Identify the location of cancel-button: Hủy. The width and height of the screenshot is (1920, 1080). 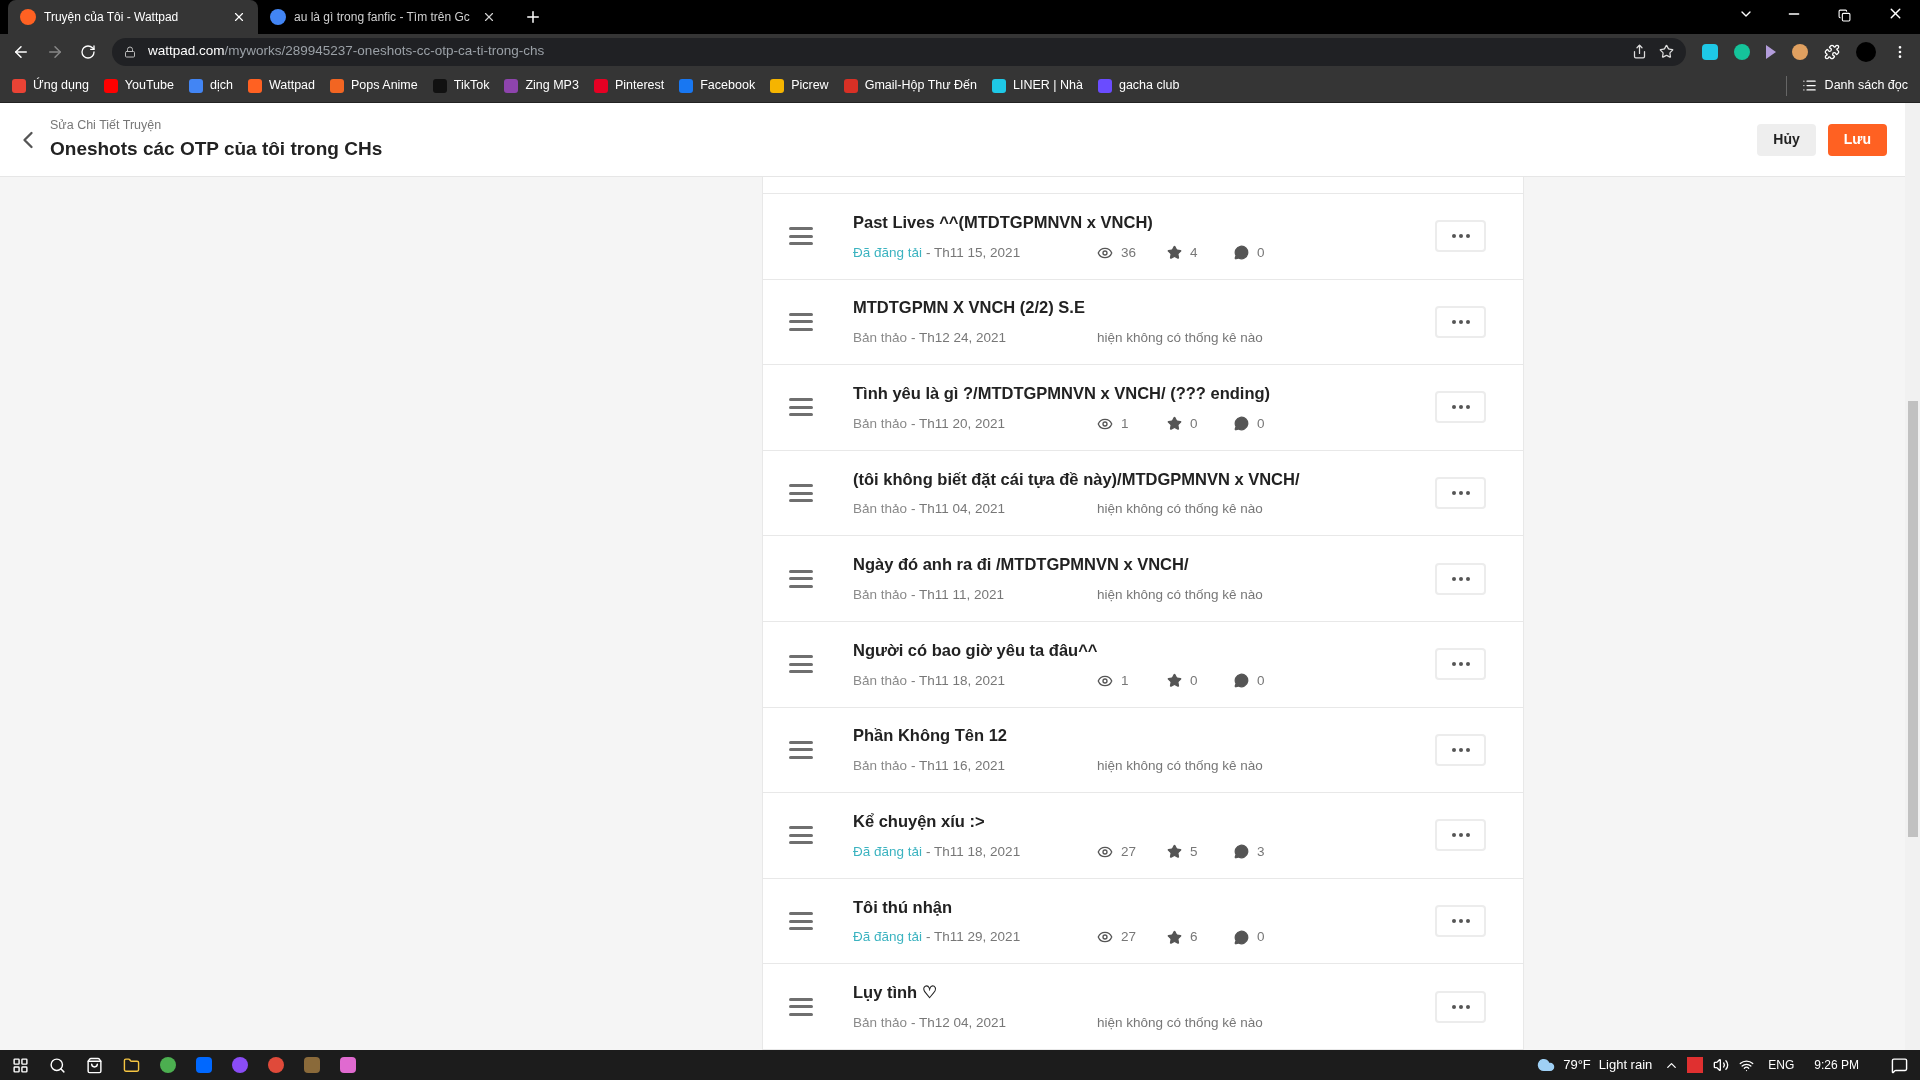
(1786, 139).